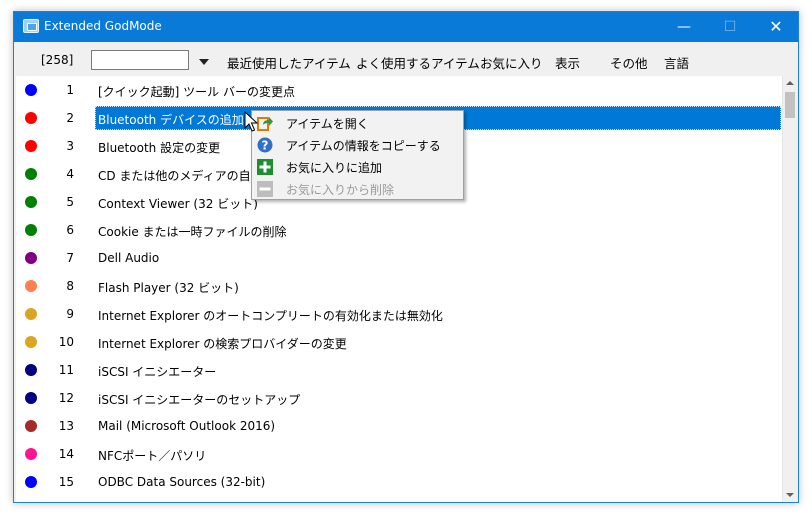  I want to click on item-number: 1, so click(70, 90).